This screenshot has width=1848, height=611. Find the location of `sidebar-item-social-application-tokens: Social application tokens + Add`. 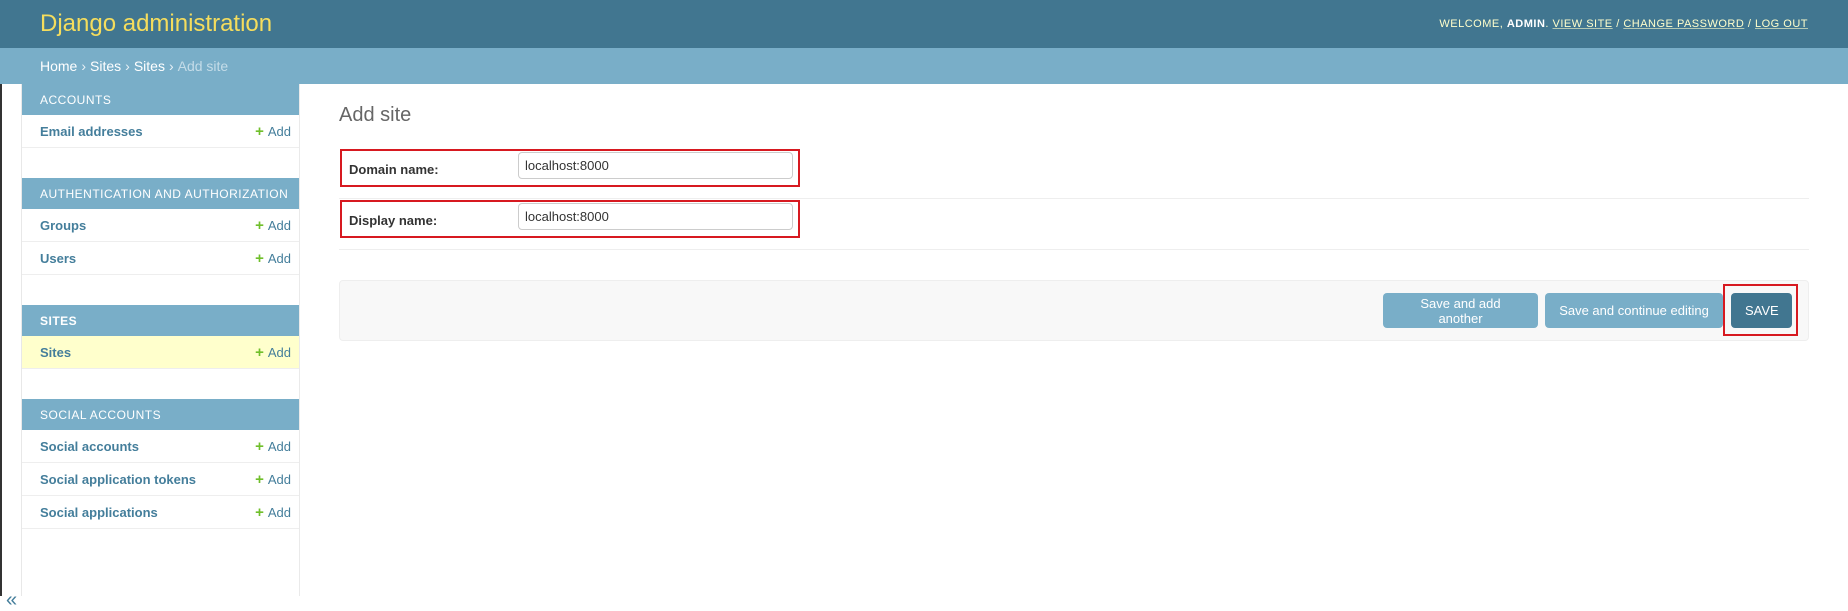

sidebar-item-social-application-tokens: Social application tokens + Add is located at coordinates (160, 479).